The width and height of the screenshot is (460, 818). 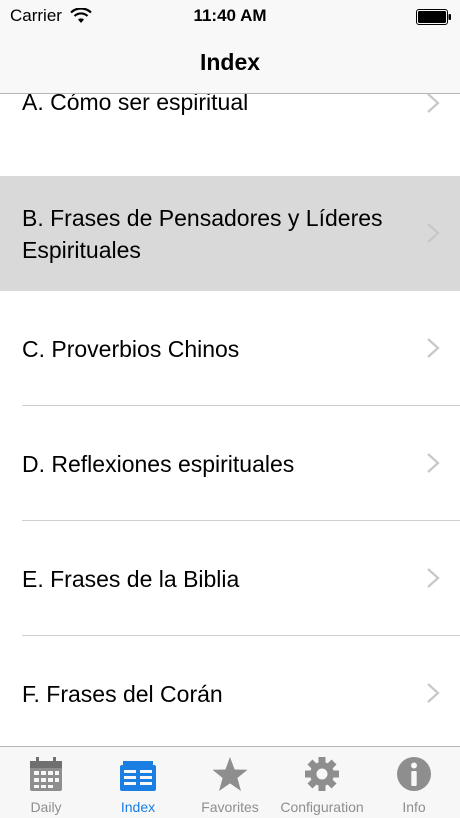 I want to click on tab-info: Info, so click(x=414, y=782).